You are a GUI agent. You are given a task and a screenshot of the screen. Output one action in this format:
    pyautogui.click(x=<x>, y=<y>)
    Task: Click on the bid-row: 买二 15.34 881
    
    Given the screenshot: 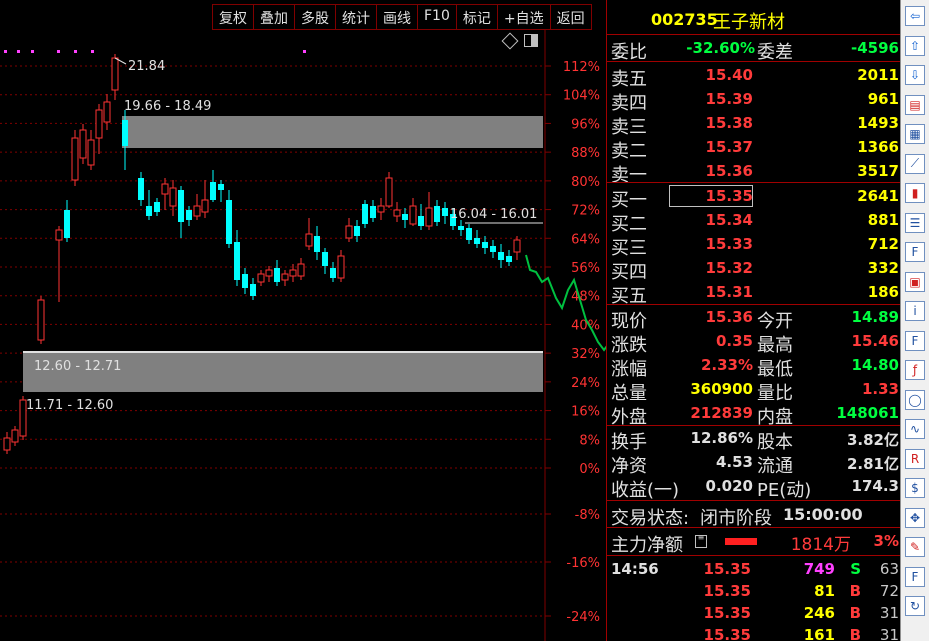 What is the action you would take?
    pyautogui.click(x=754, y=222)
    